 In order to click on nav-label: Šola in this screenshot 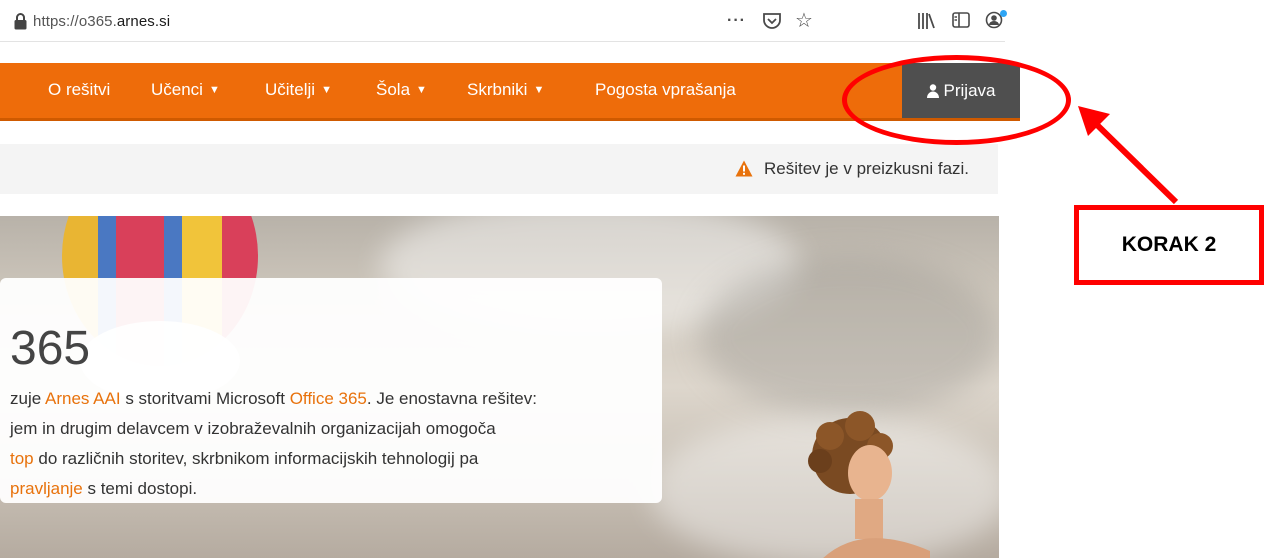, I will do `click(393, 89)`.